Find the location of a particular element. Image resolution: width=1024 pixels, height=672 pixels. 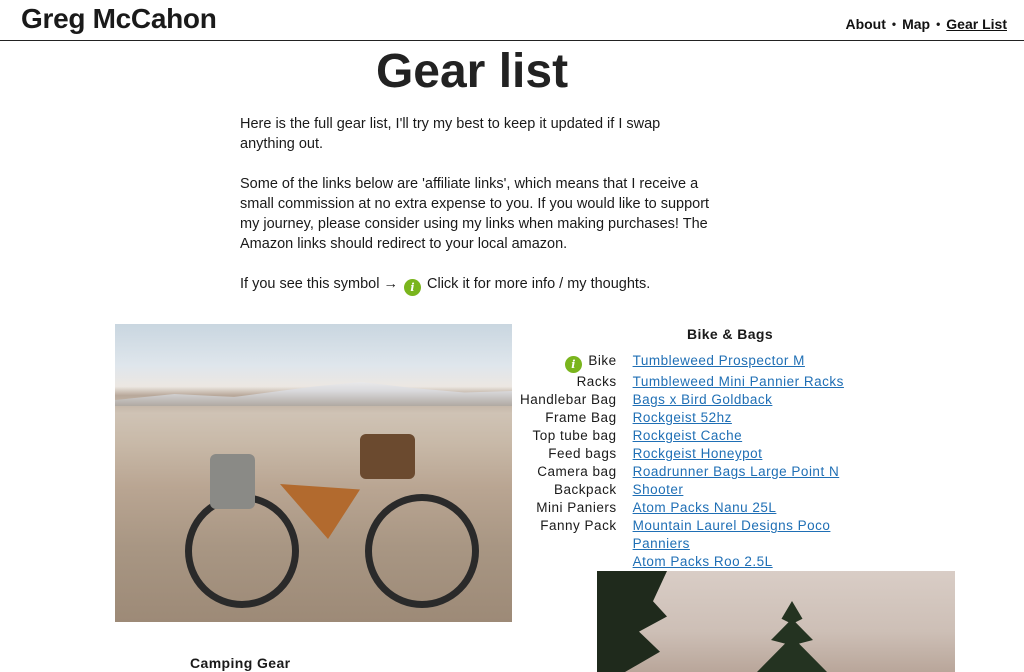

site-title: Greg McCahon is located at coordinates (119, 19).